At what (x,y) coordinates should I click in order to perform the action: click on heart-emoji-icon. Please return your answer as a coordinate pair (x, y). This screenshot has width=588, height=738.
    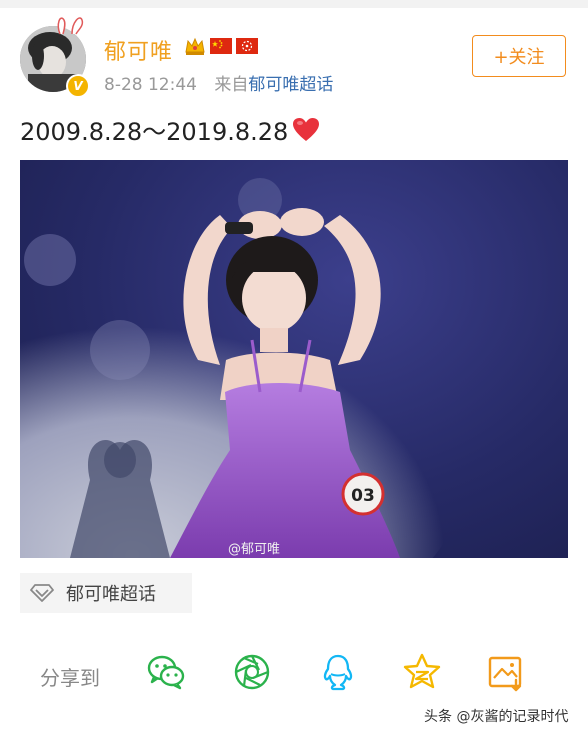
    Looking at the image, I should click on (306, 129).